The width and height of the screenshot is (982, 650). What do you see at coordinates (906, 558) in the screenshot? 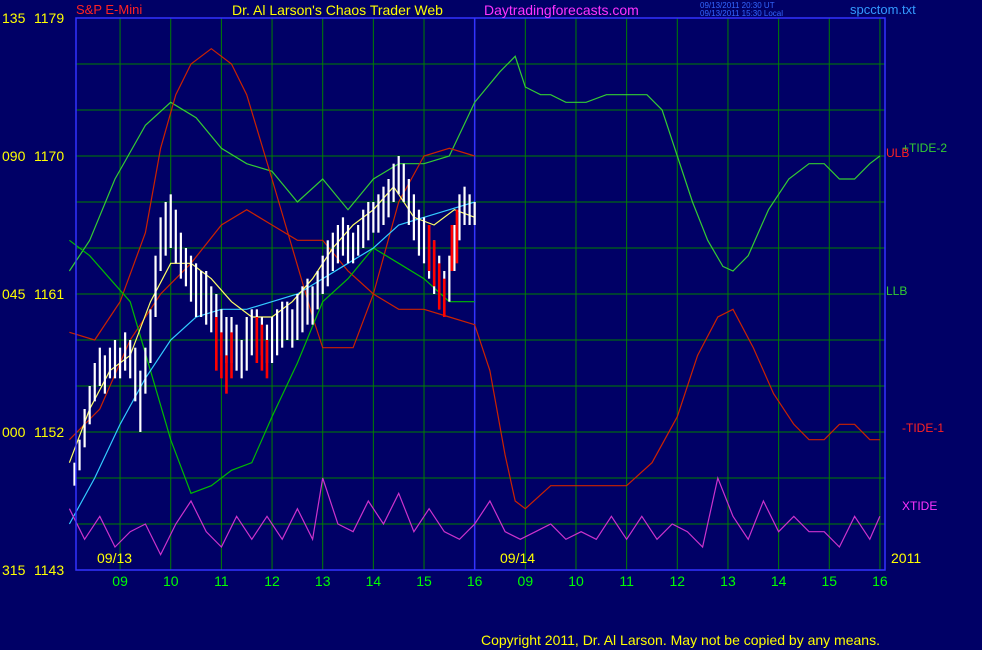
I see `year-label: 2011` at bounding box center [906, 558].